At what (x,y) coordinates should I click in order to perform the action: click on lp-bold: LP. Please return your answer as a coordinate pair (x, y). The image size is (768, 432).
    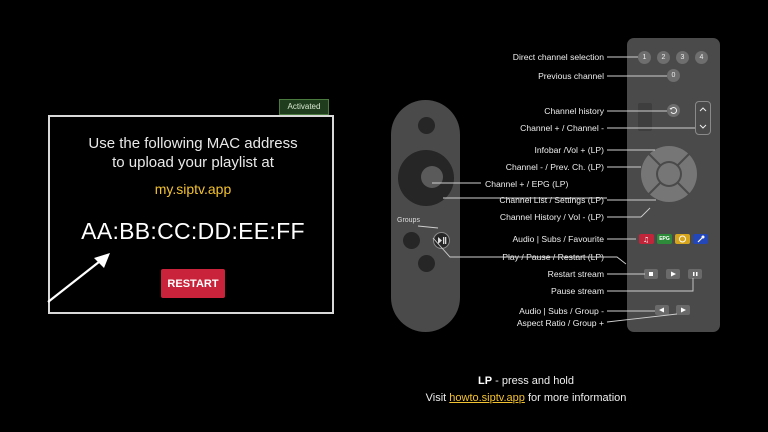
    Looking at the image, I should click on (485, 381).